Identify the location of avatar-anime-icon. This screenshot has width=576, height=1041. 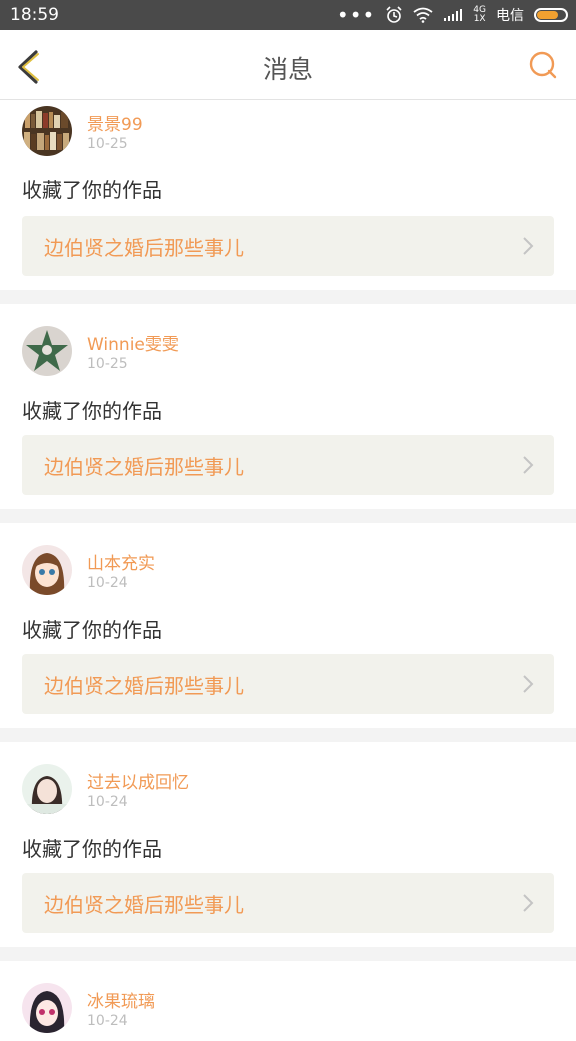
(47, 1008).